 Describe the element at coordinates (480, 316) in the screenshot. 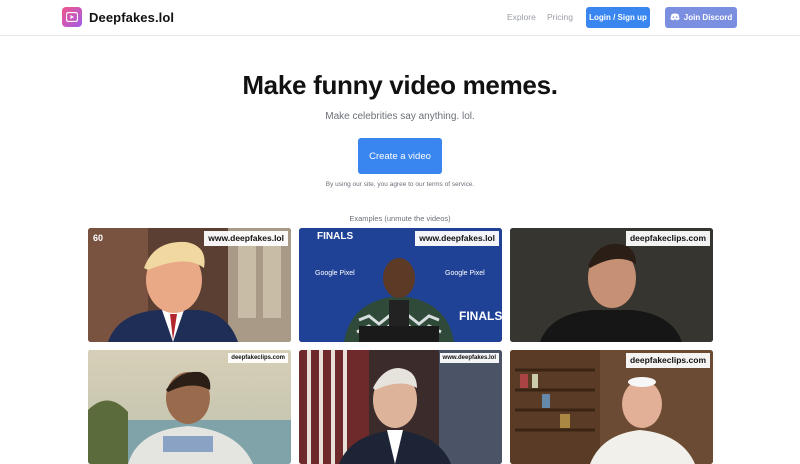

I see `finals-logo-side: FINALS` at that location.